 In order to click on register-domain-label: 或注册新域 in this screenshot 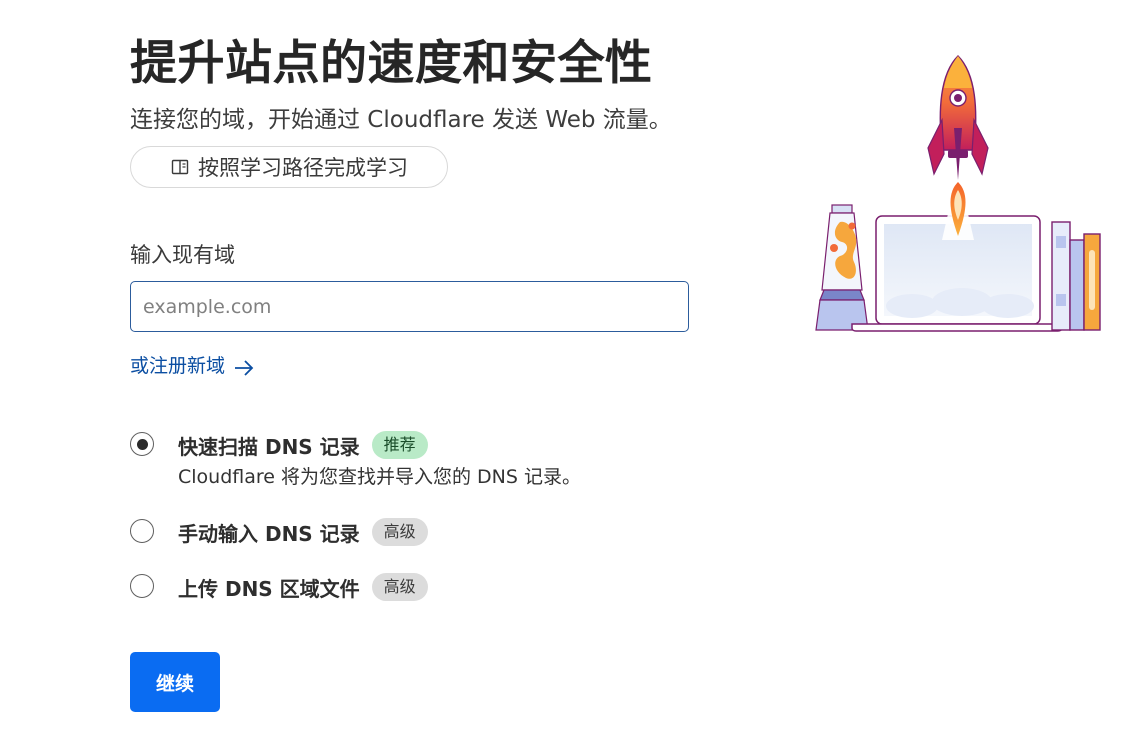, I will do `click(178, 366)`.